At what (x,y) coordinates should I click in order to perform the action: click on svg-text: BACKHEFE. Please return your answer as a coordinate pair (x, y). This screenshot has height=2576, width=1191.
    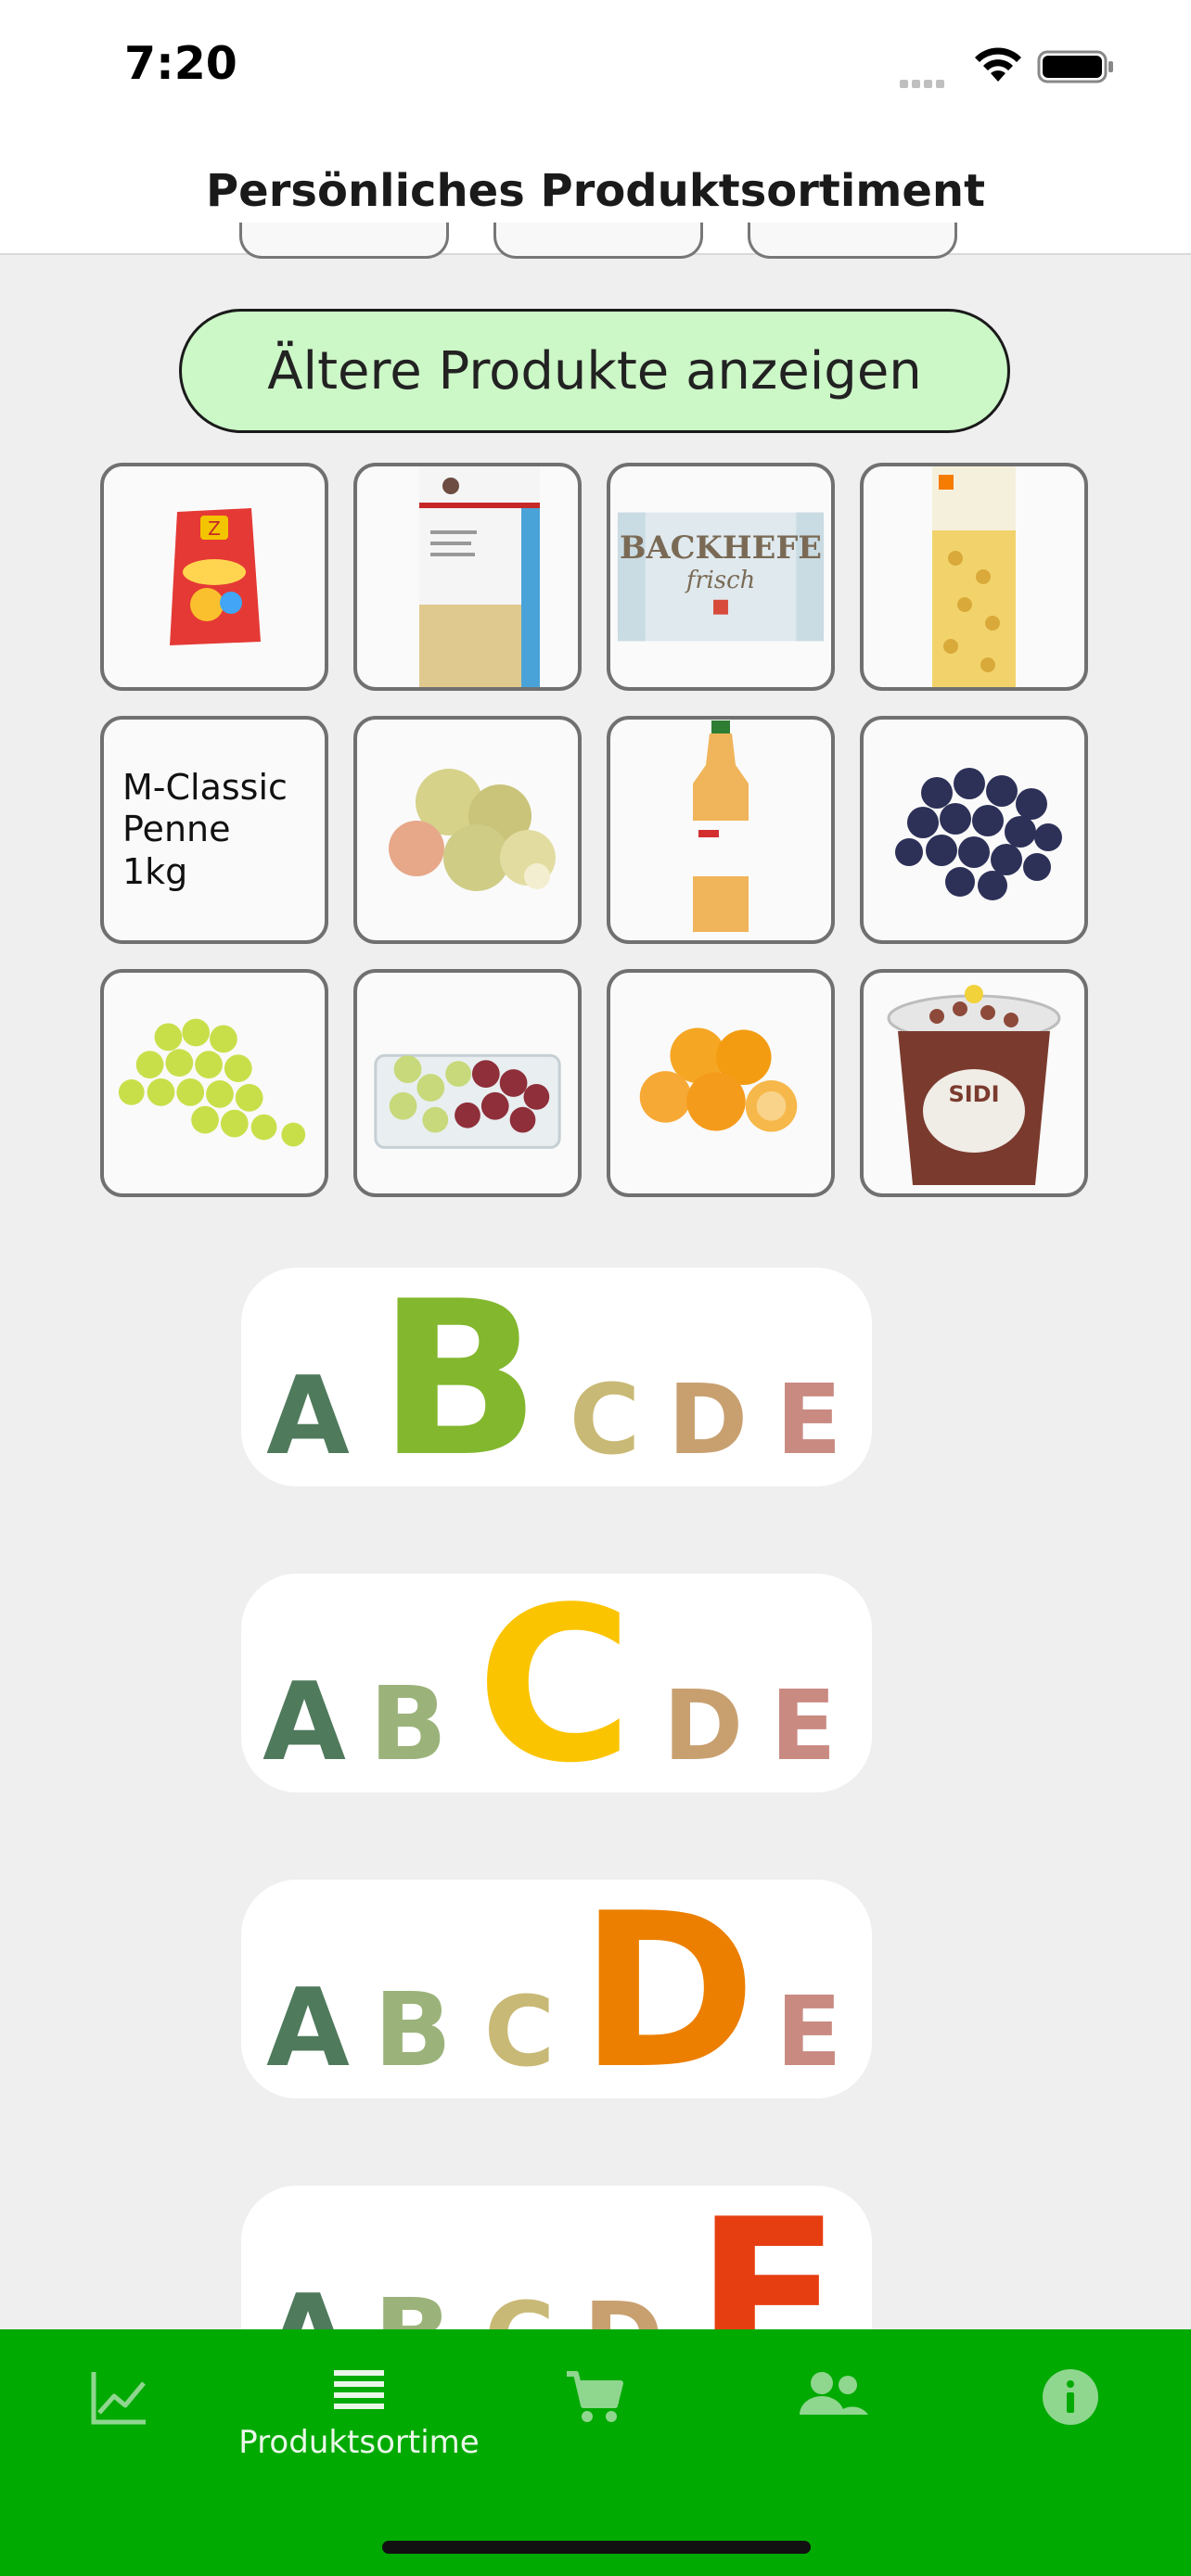
    Looking at the image, I should click on (721, 548).